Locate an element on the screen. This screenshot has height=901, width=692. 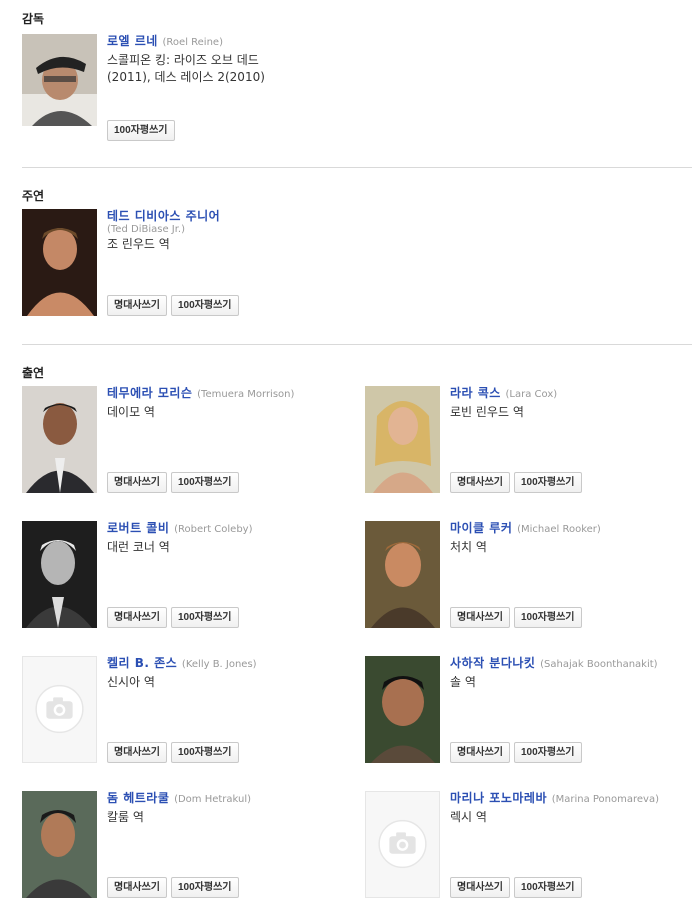
director-name: 로엘 르네 is located at coordinates (132, 41).